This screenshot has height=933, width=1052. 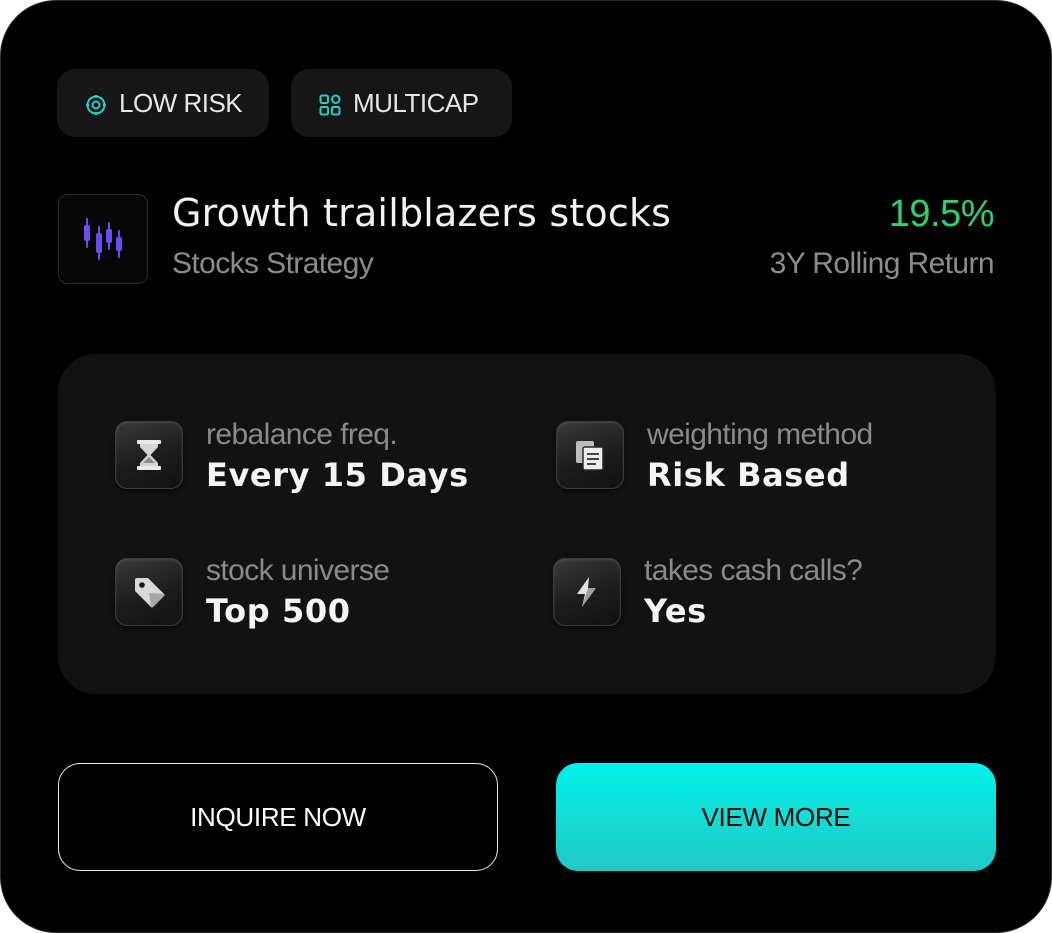 What do you see at coordinates (149, 592) in the screenshot?
I see `price-tag-icon` at bounding box center [149, 592].